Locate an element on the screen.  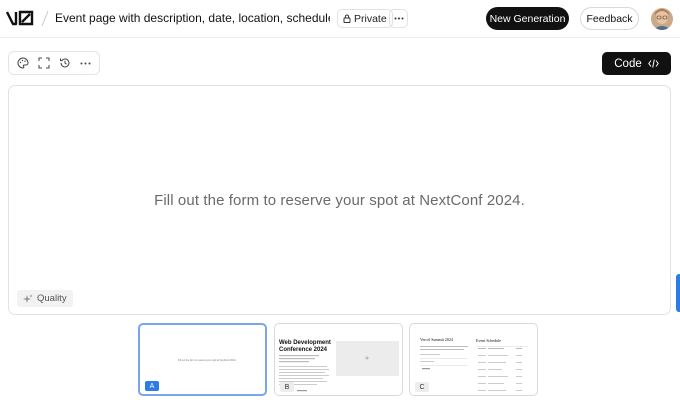
thumbnail-c: Vercel Summit 2024 Event Schedule C is located at coordinates (473, 359).